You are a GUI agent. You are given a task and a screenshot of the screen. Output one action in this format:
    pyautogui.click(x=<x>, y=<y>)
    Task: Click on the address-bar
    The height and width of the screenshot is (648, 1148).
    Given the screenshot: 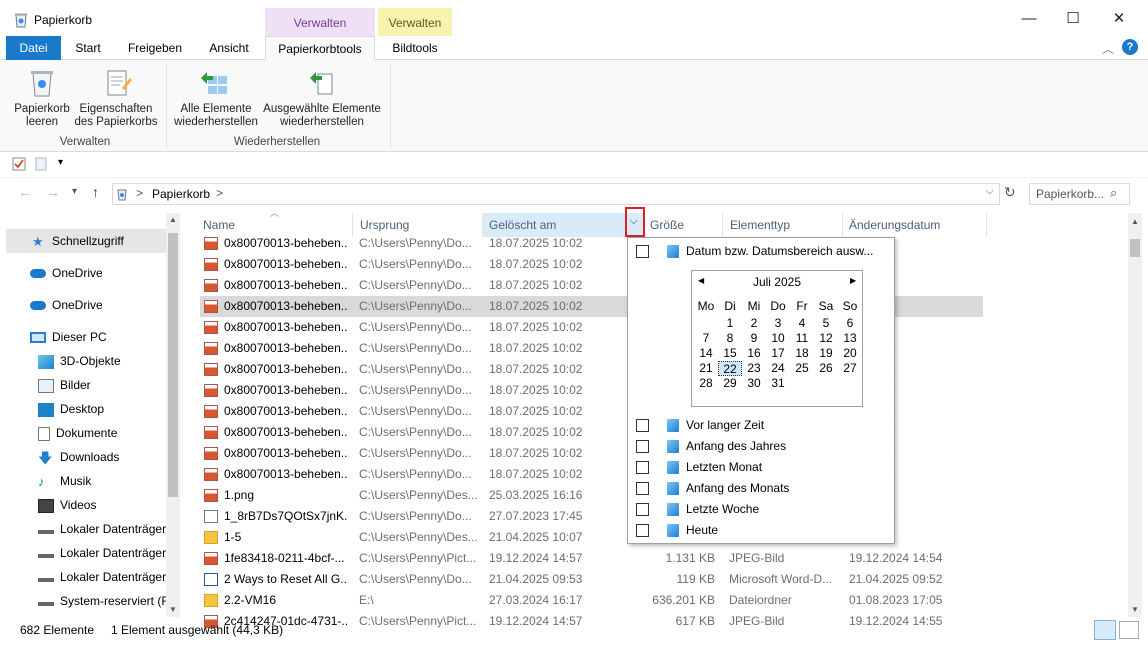 What is the action you would take?
    pyautogui.click(x=556, y=194)
    